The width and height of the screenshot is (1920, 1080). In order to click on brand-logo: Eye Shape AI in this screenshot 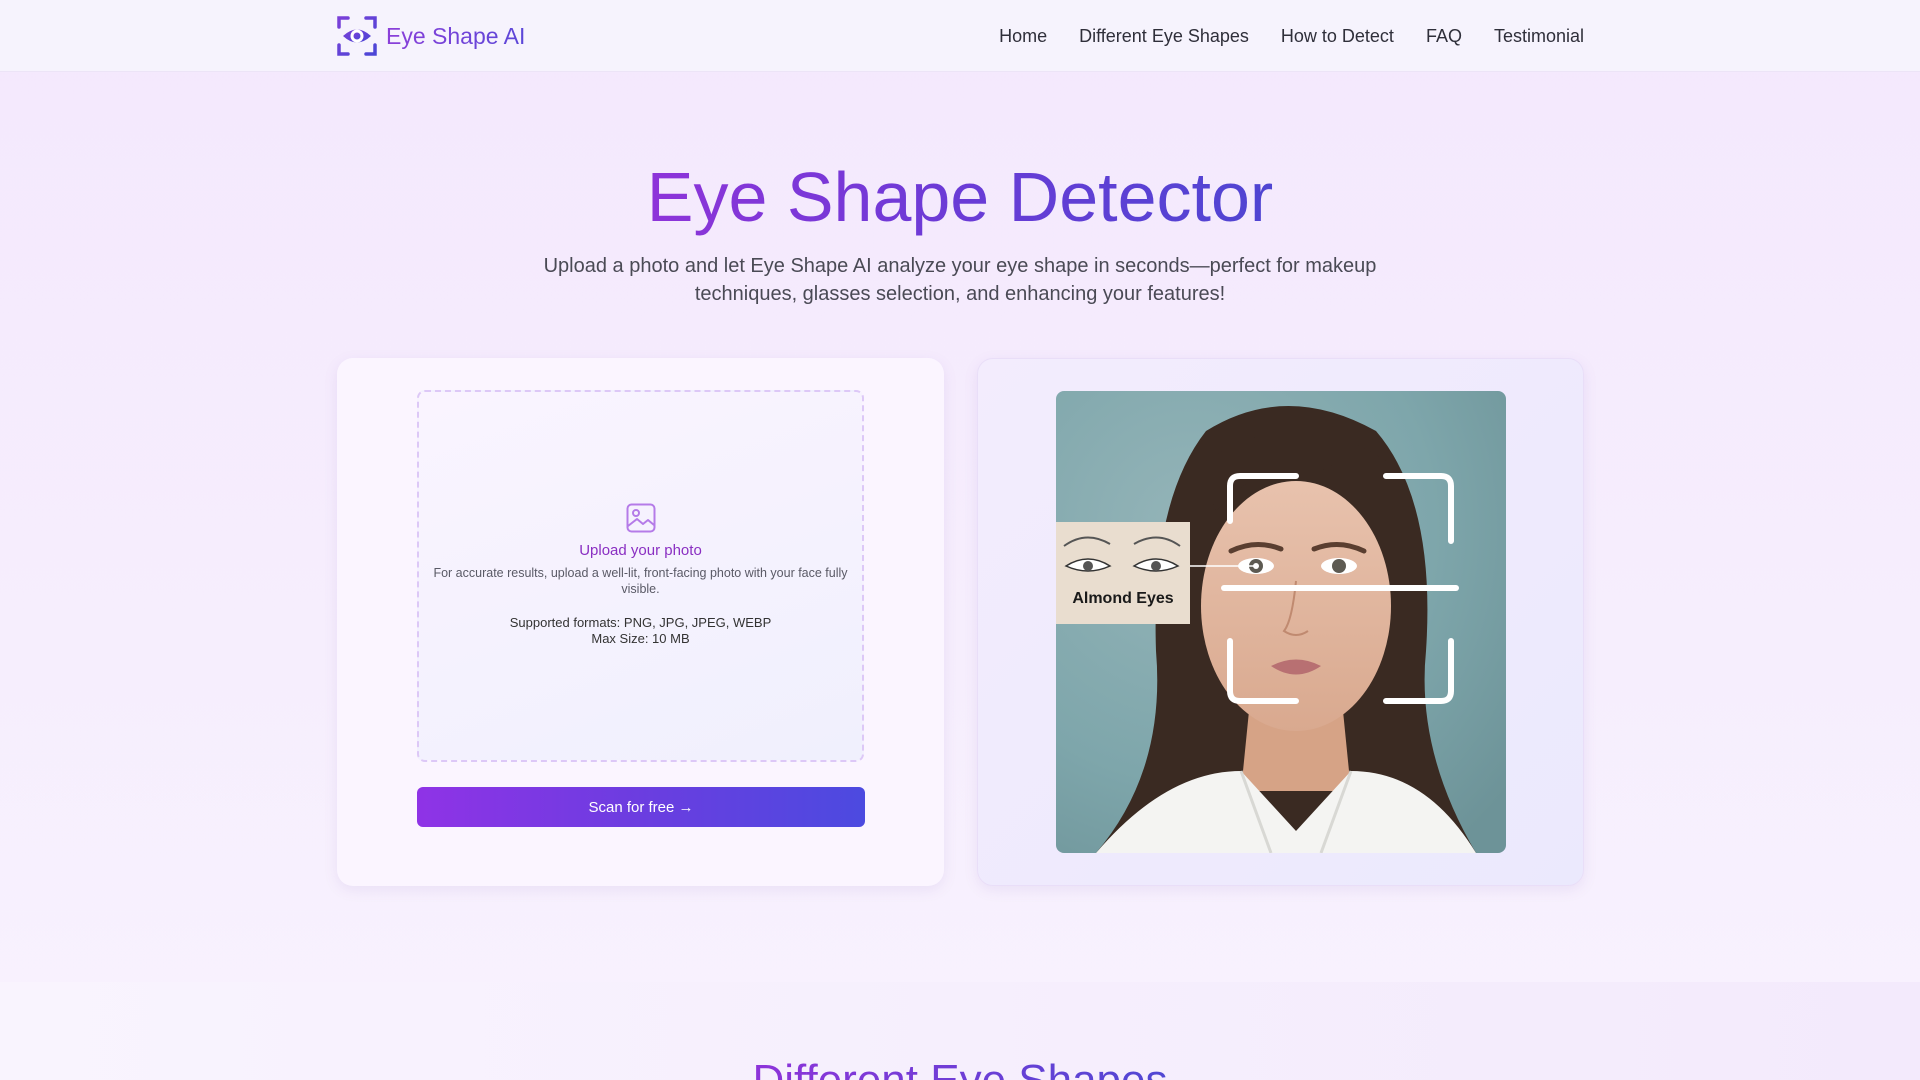, I will do `click(430, 36)`.